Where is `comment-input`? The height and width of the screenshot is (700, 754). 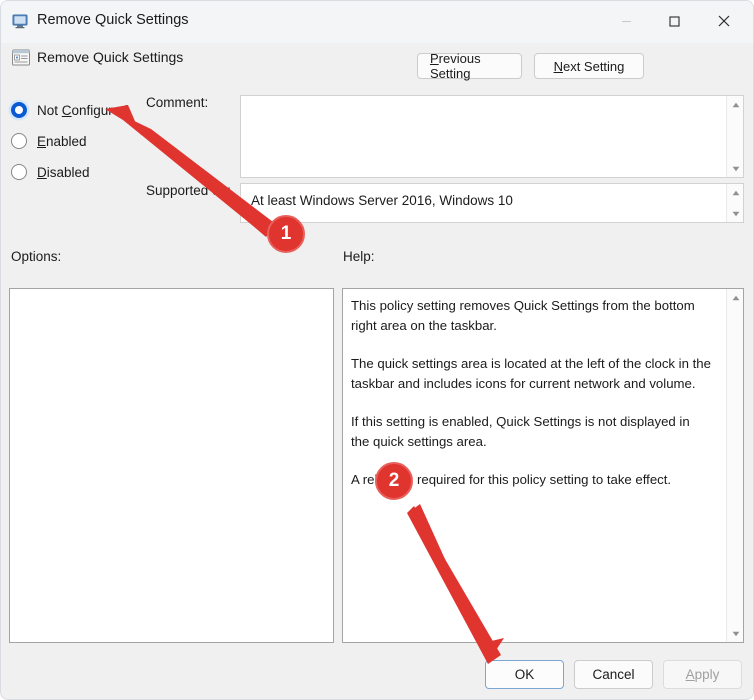
comment-input is located at coordinates (492, 136).